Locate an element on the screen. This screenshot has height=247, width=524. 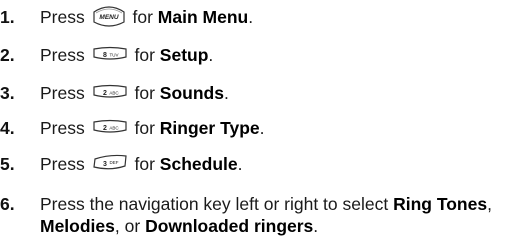
step-target: Schedule is located at coordinates (198, 164).